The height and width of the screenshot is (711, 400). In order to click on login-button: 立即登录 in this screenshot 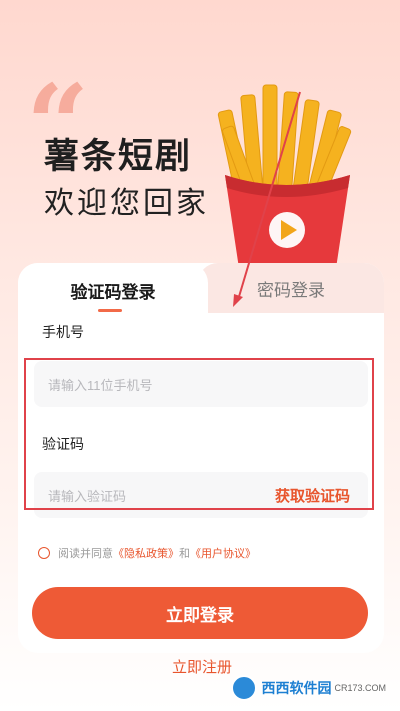, I will do `click(200, 613)`.